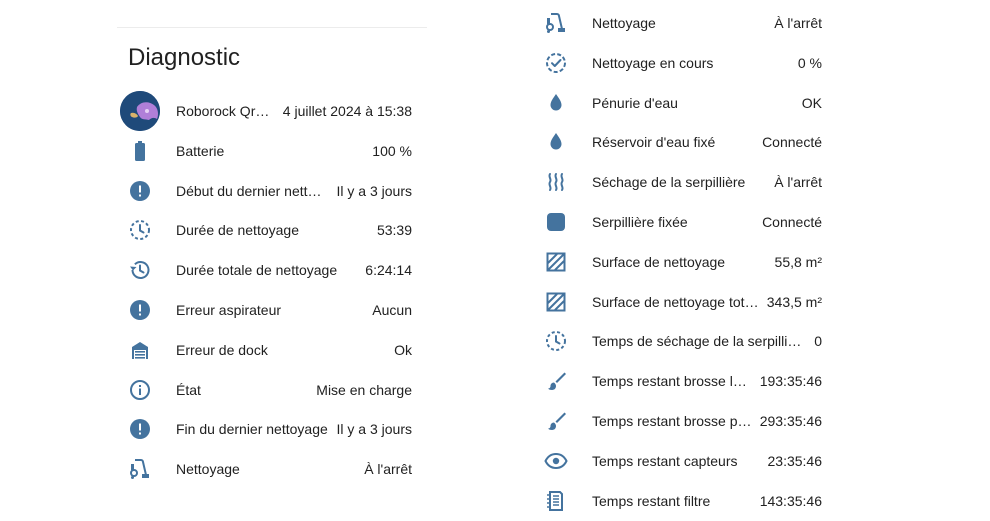  What do you see at coordinates (556, 182) in the screenshot?
I see `heat-waves-icon` at bounding box center [556, 182].